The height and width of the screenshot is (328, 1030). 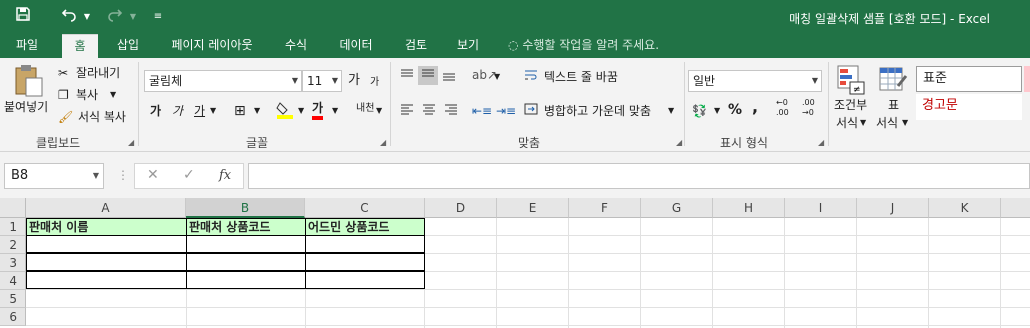 I want to click on more-options-icon: ⋮, so click(x=123, y=175).